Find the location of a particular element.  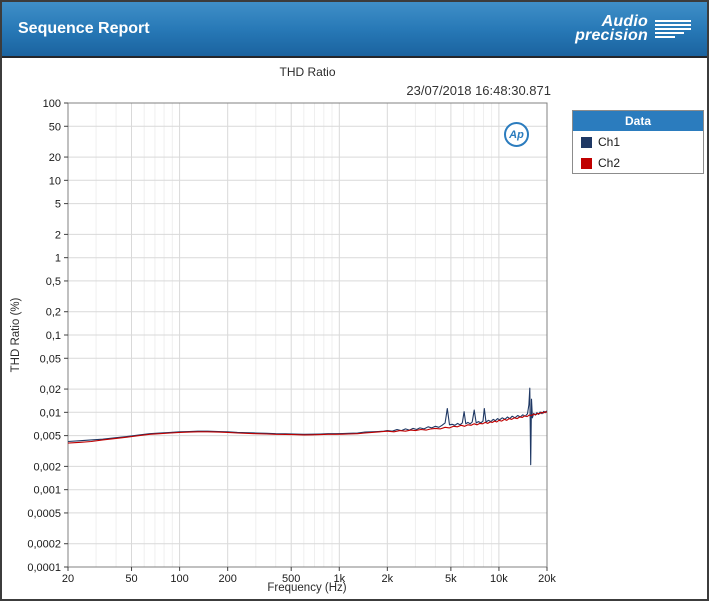

legend-panel: Data Ch1 Ch2 is located at coordinates (638, 142).